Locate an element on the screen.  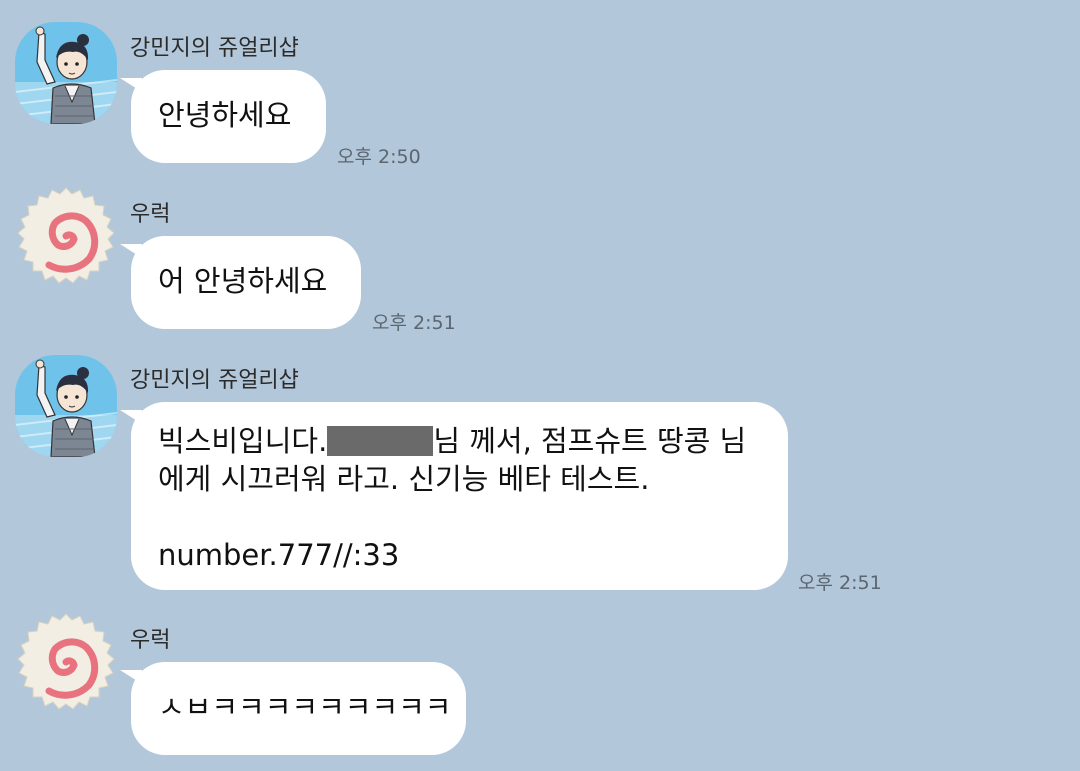
message-text: 안녕하세요 is located at coordinates (225, 115).